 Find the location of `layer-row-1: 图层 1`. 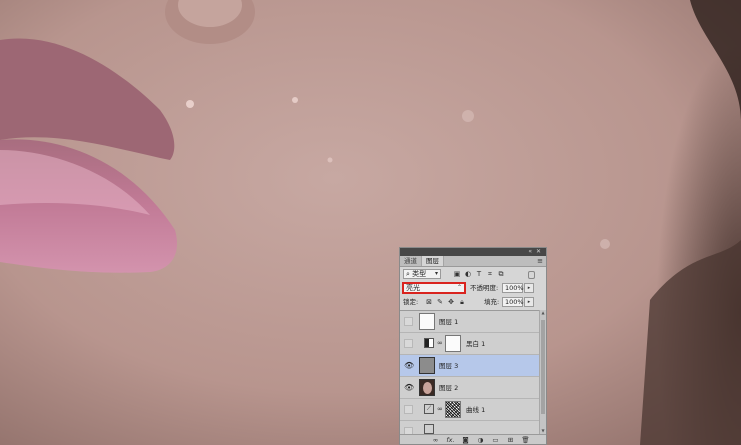

layer-row-1: 图层 1 is located at coordinates (469, 322).